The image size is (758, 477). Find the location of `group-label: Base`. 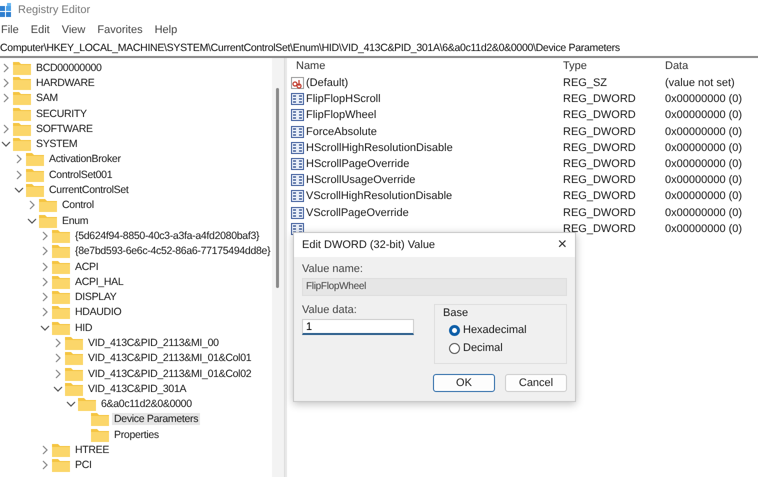

group-label: Base is located at coordinates (456, 313).